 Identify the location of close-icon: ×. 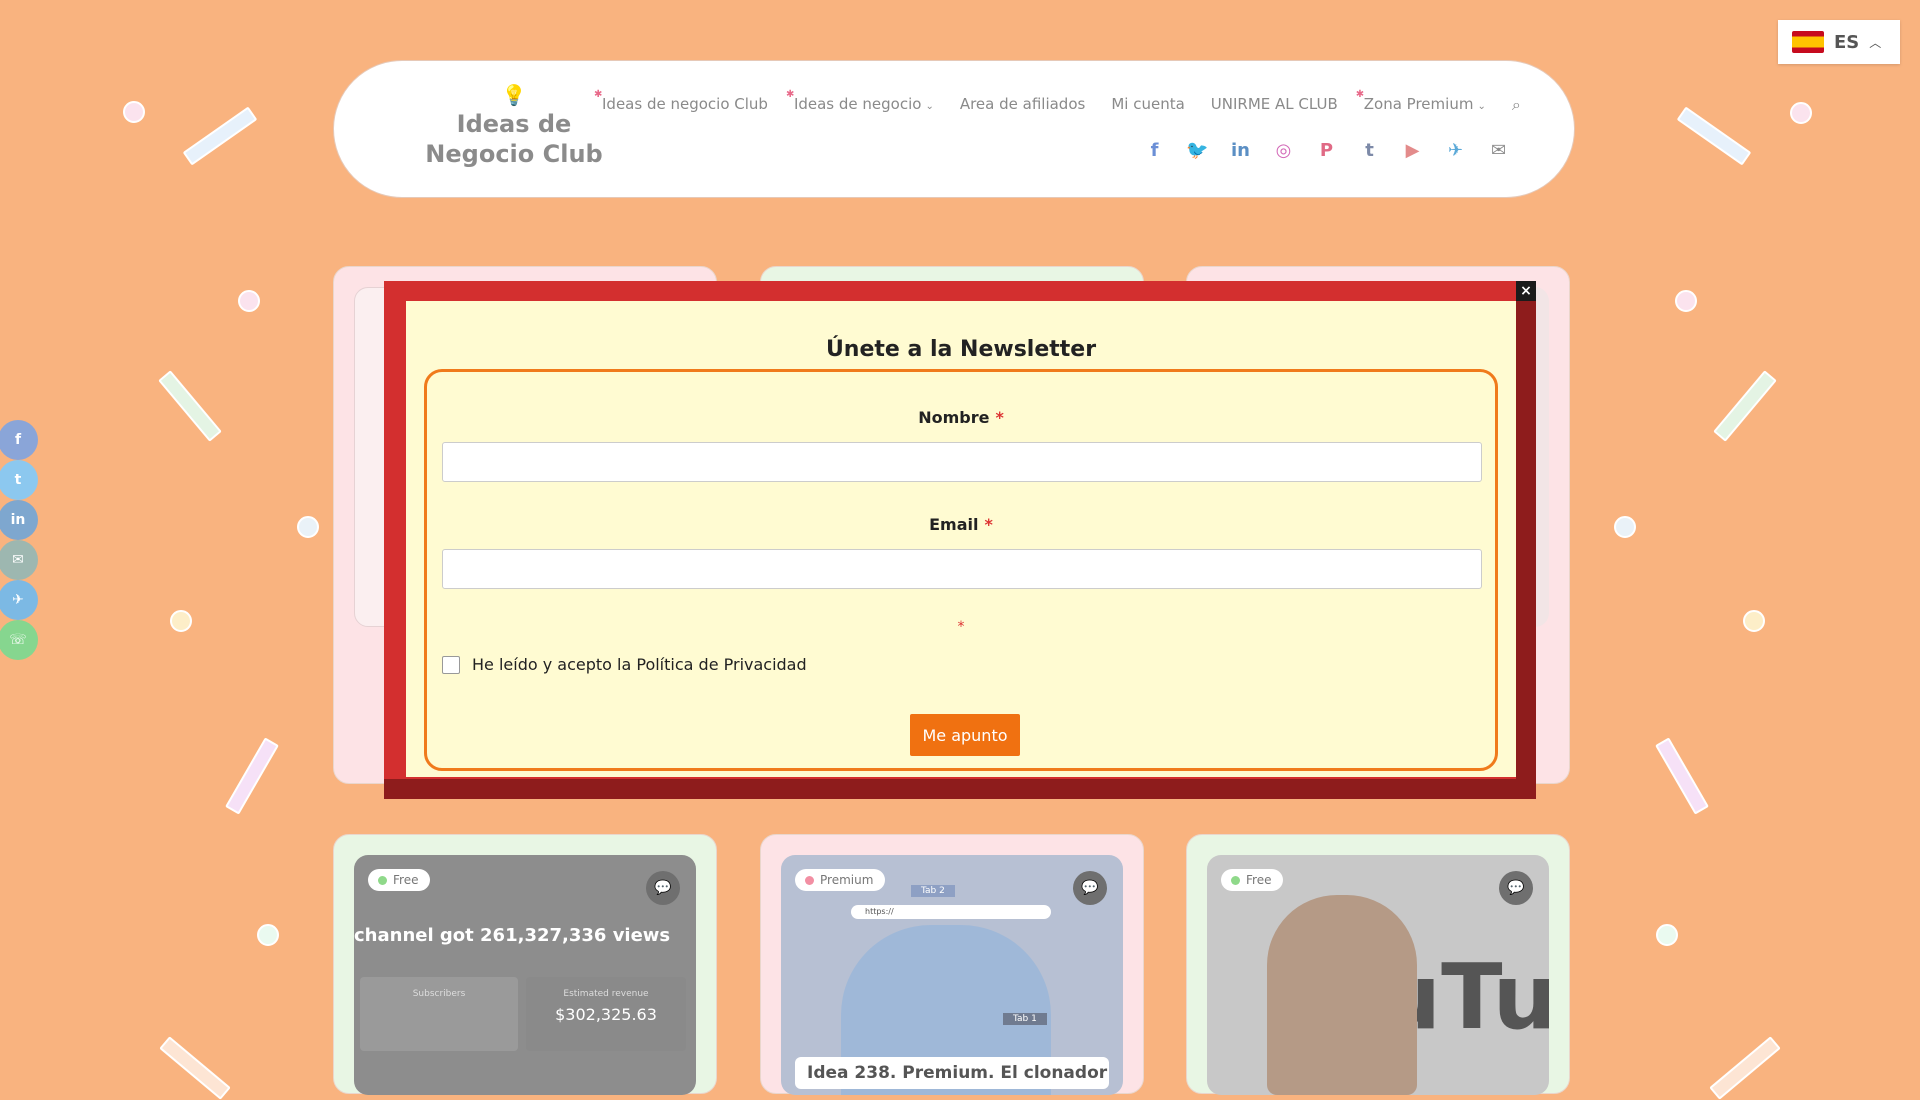
(1526, 291).